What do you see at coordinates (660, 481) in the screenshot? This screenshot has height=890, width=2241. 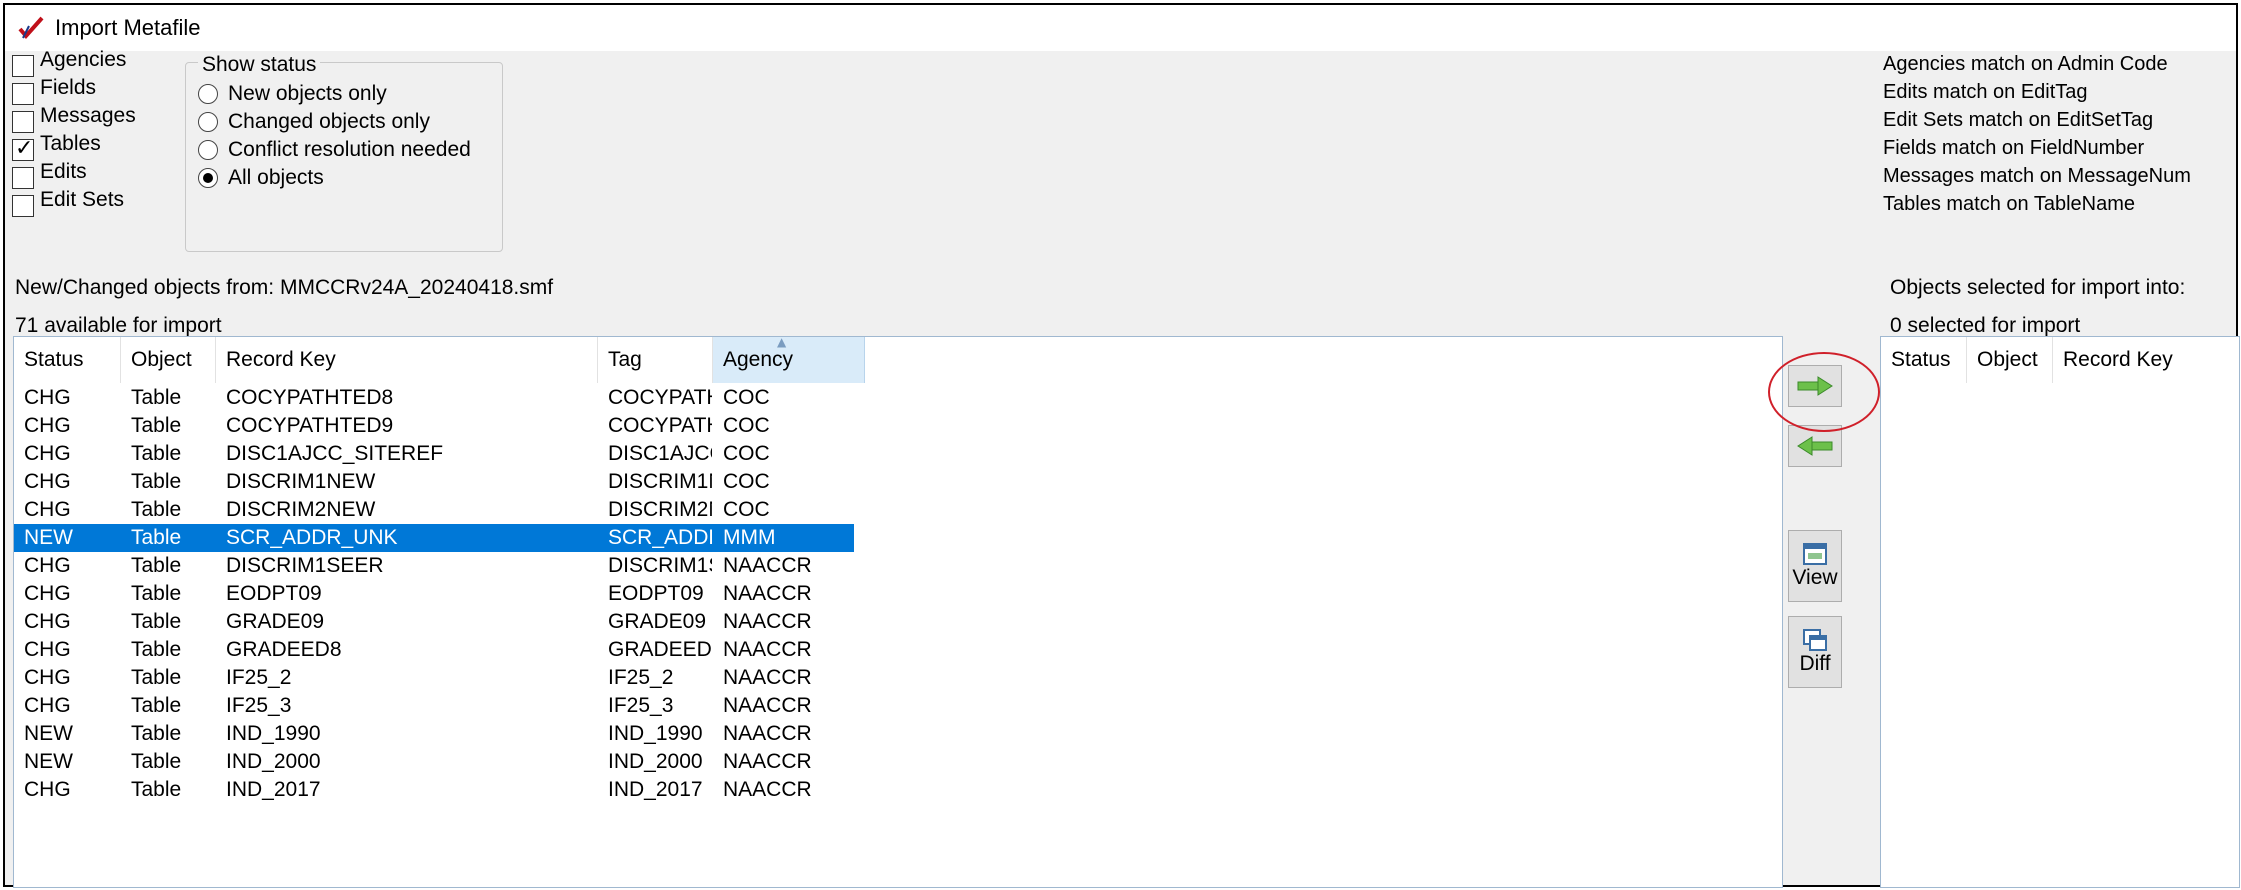 I see `table-cell: DISCRIM1NEW` at bounding box center [660, 481].